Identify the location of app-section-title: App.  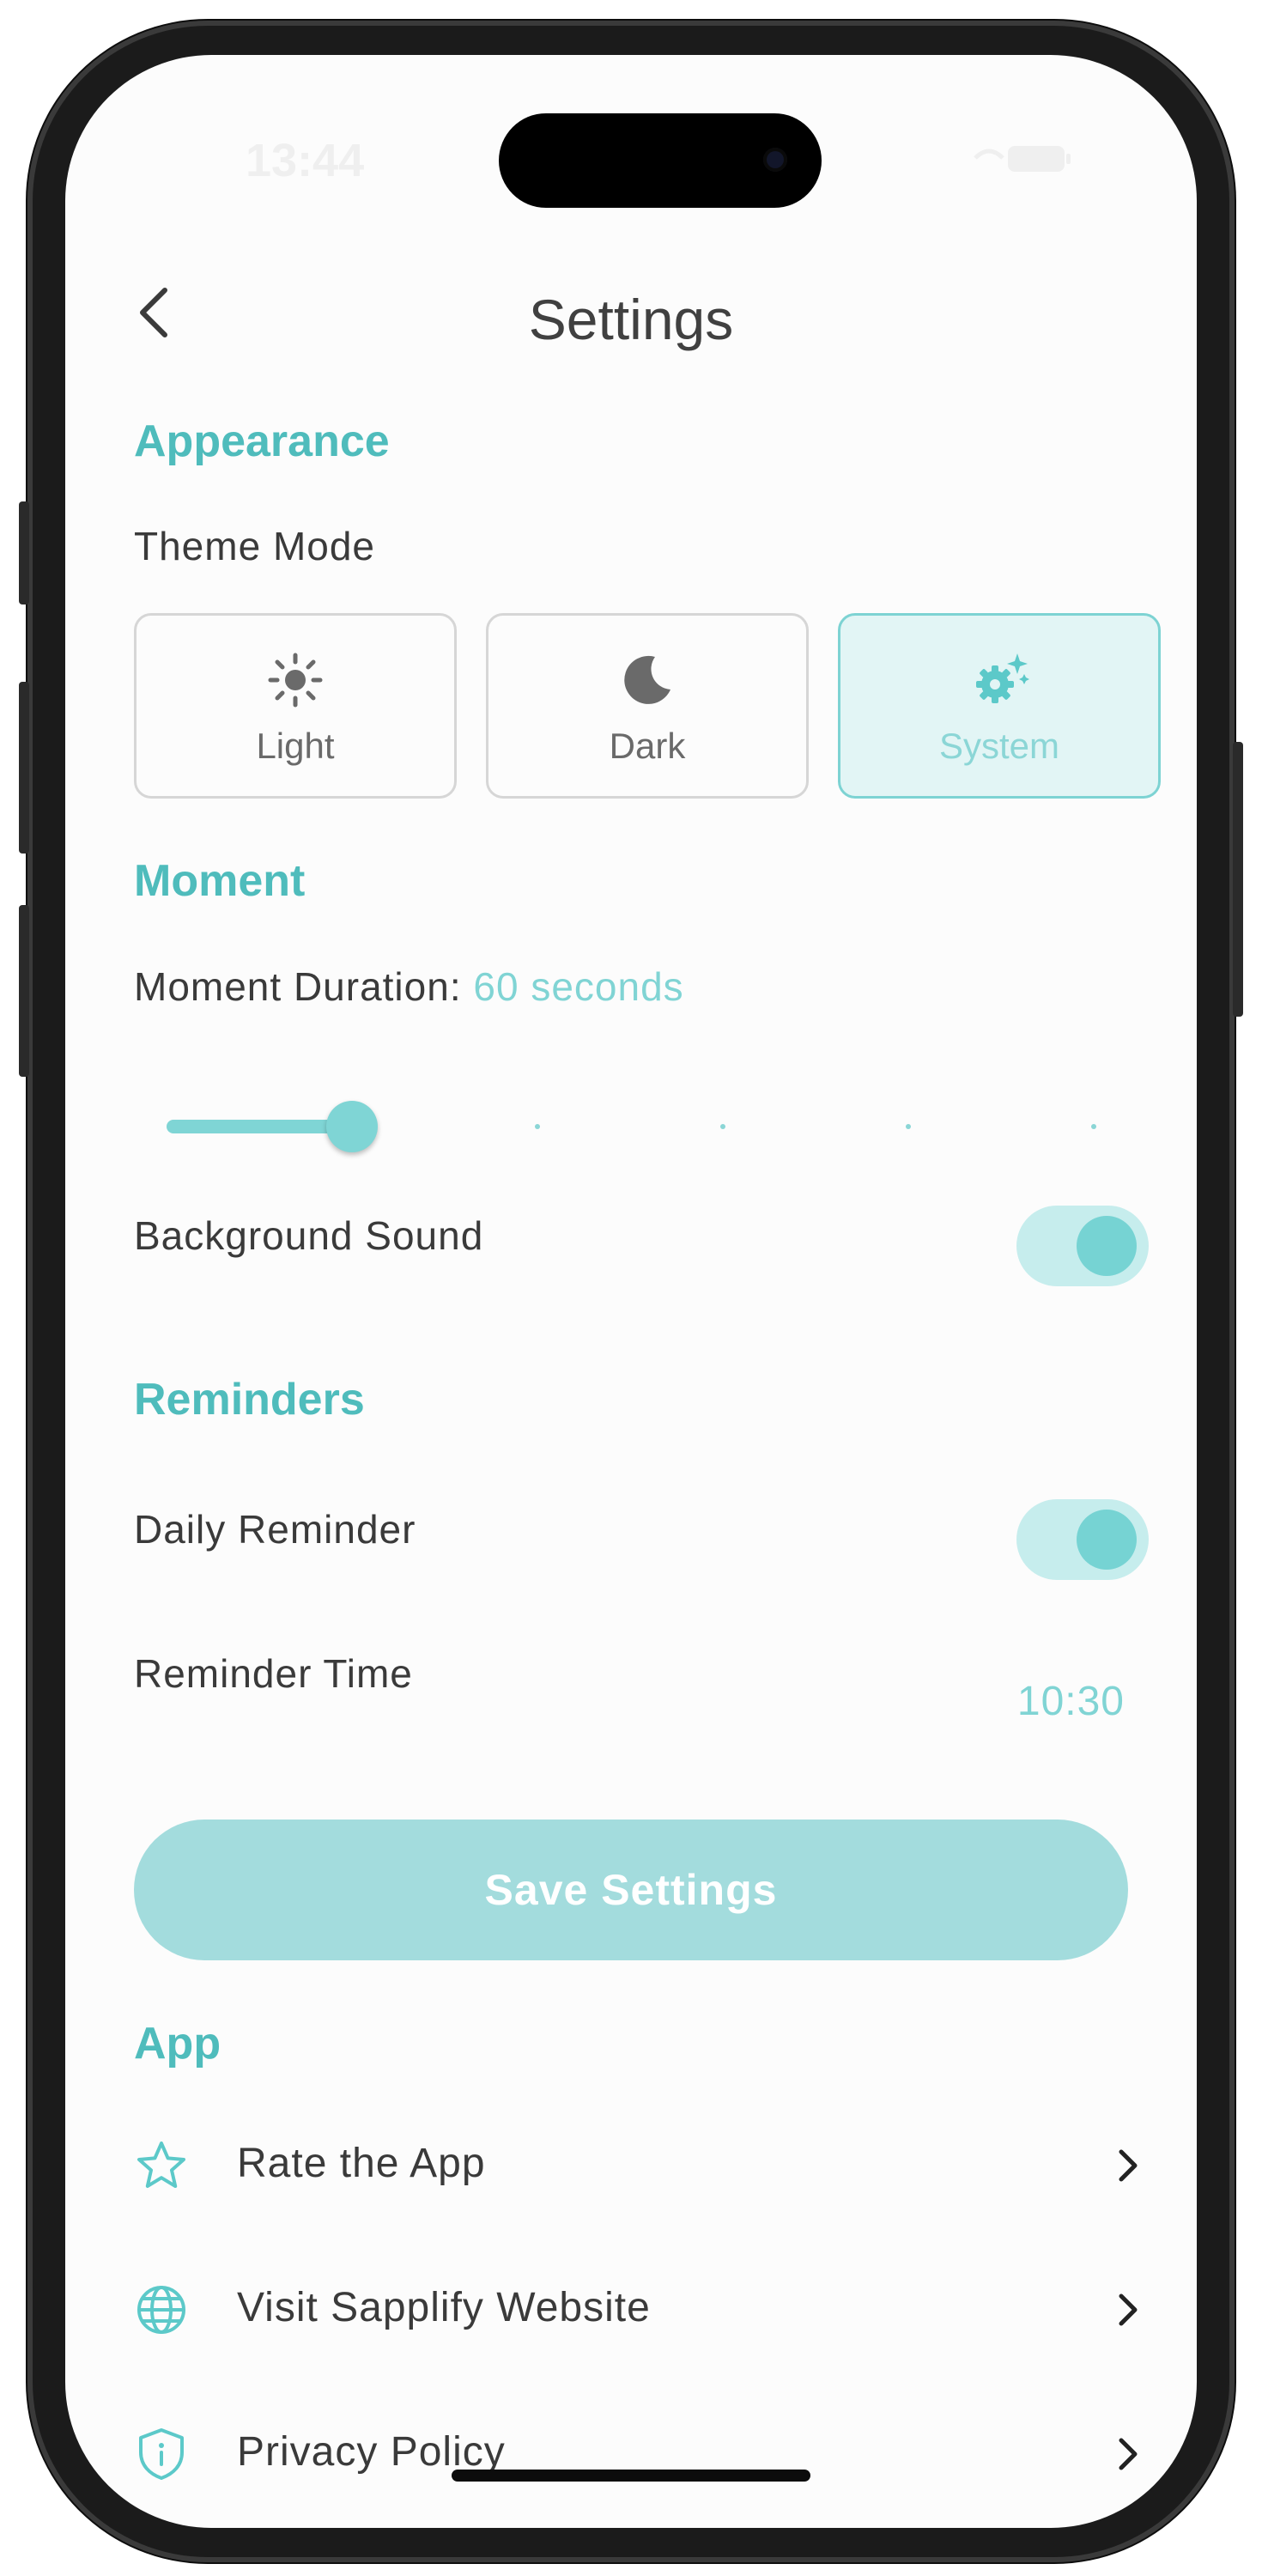
(177, 2044).